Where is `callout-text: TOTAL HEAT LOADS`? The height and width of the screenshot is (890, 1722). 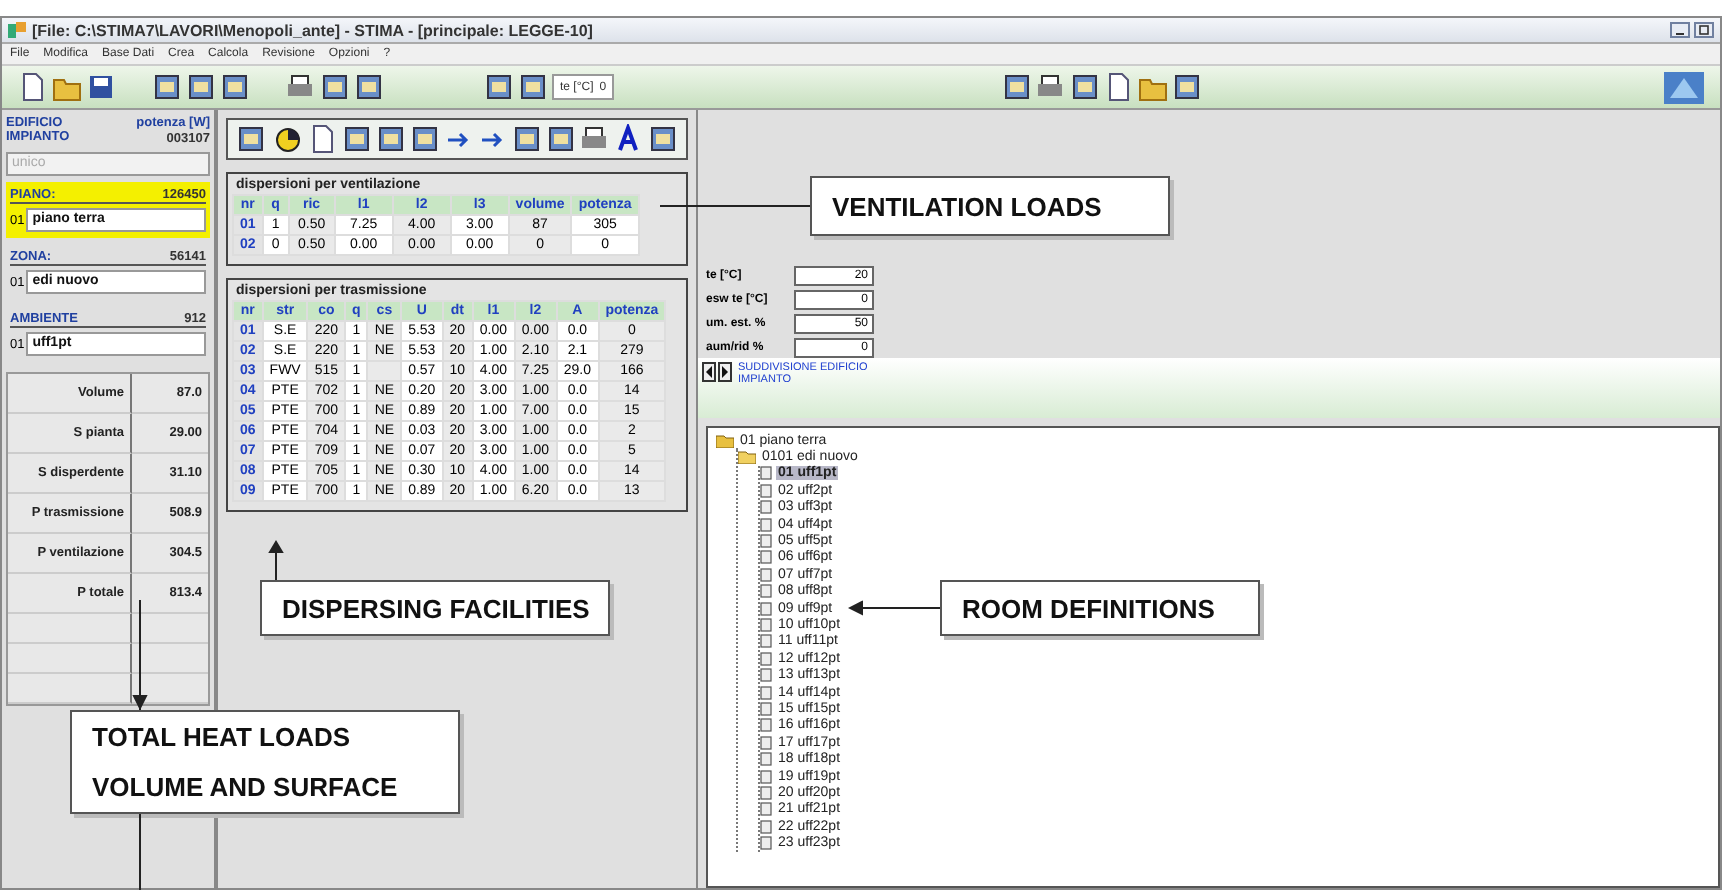
callout-text: TOTAL HEAT LOADS is located at coordinates (222, 737).